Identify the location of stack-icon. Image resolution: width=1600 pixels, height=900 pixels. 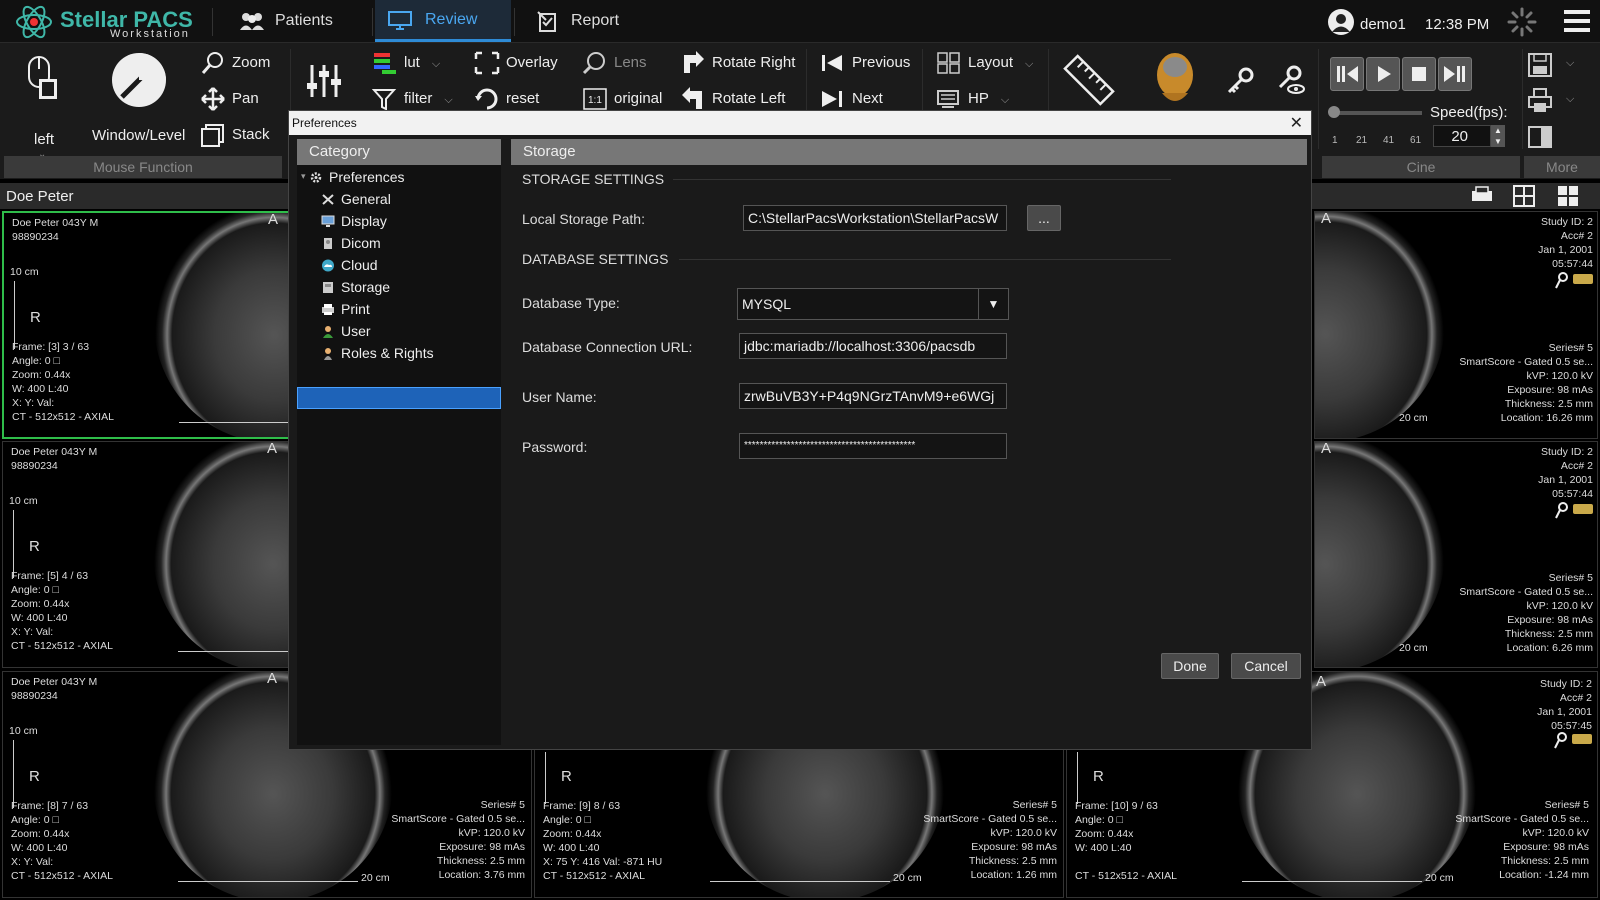
(212, 135).